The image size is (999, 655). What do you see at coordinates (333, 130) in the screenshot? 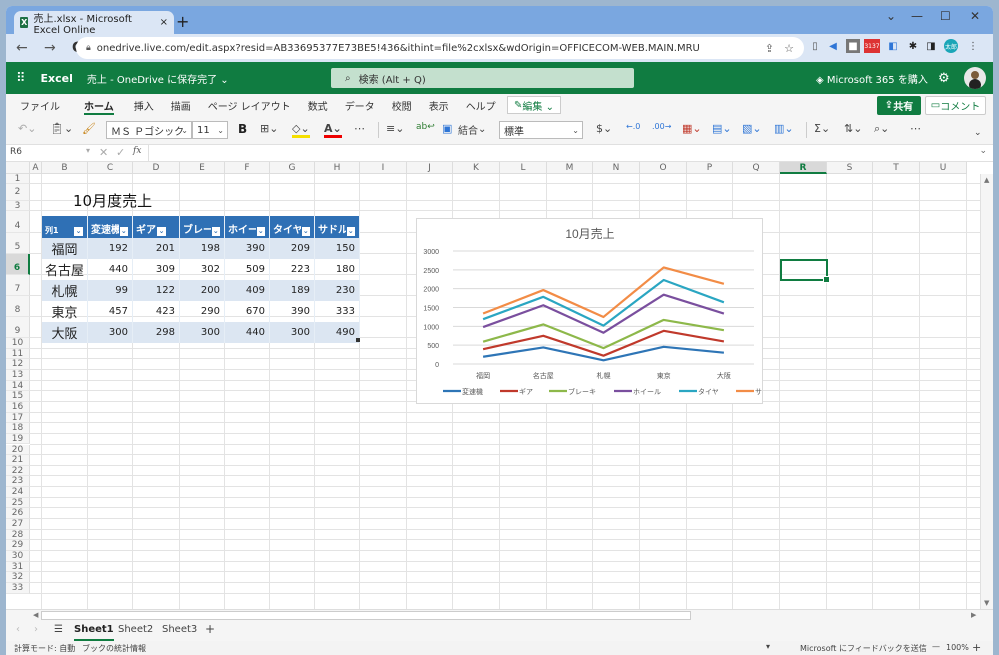
I see `font-color-button: A⌄` at bounding box center [333, 130].